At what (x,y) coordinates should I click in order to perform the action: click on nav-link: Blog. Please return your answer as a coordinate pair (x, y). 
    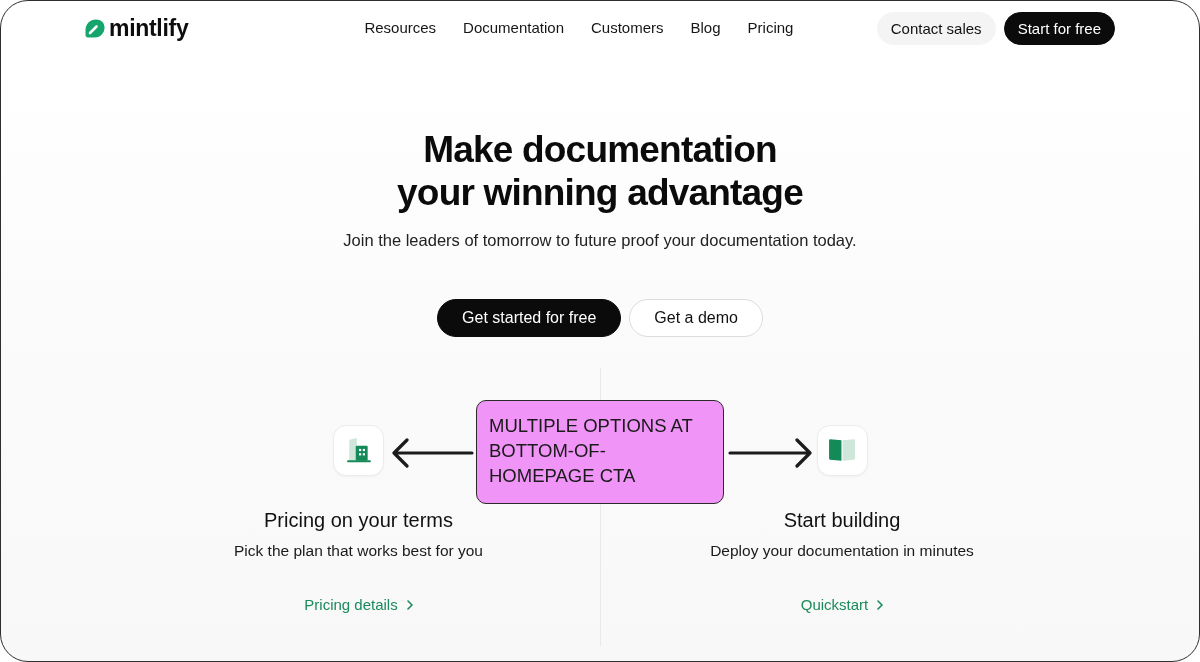
    Looking at the image, I should click on (705, 28).